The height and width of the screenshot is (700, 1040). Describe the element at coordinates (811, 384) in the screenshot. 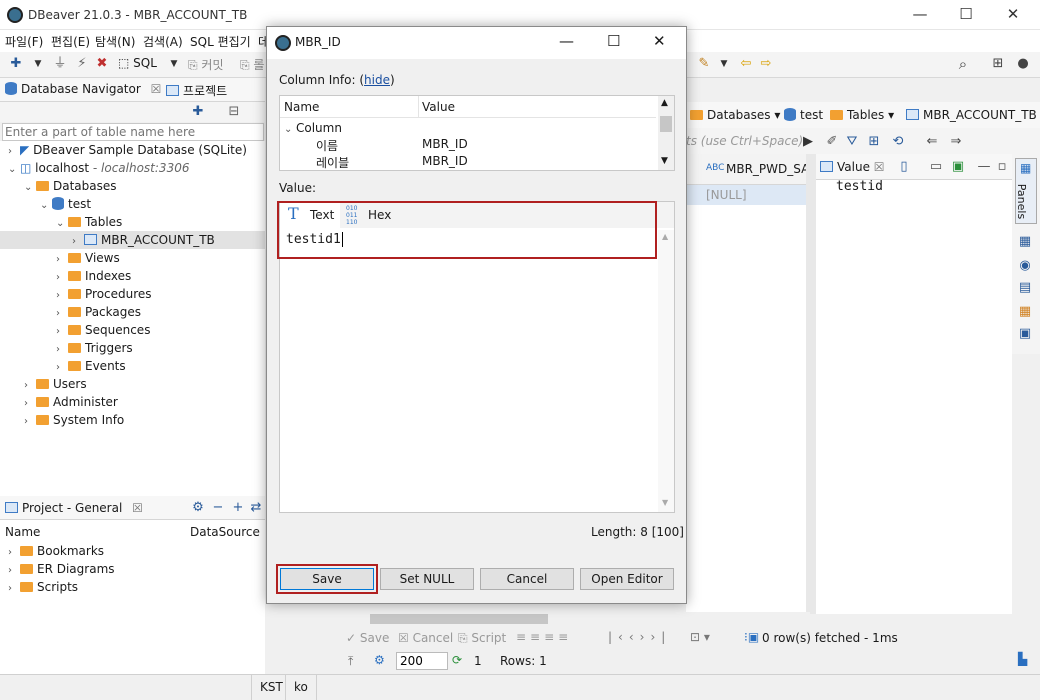

I see `value-panel-splitter` at that location.